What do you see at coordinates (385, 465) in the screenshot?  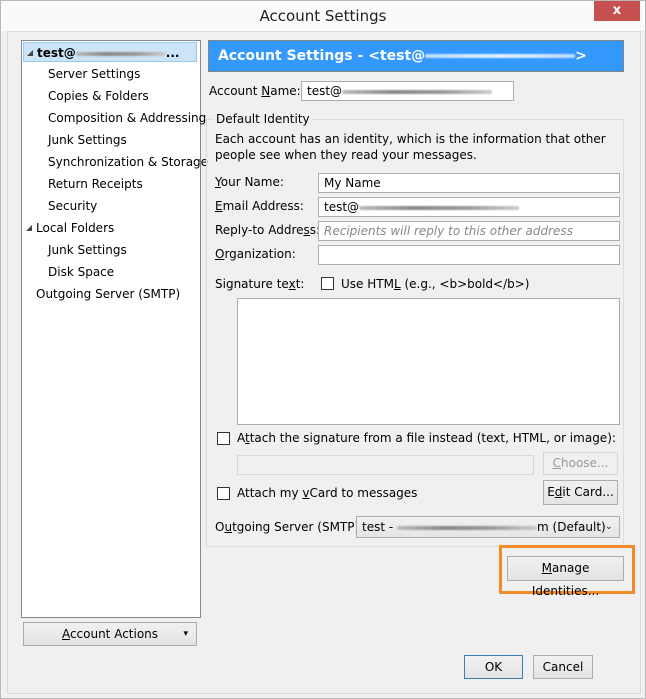 I see `signature-file-path-input` at bounding box center [385, 465].